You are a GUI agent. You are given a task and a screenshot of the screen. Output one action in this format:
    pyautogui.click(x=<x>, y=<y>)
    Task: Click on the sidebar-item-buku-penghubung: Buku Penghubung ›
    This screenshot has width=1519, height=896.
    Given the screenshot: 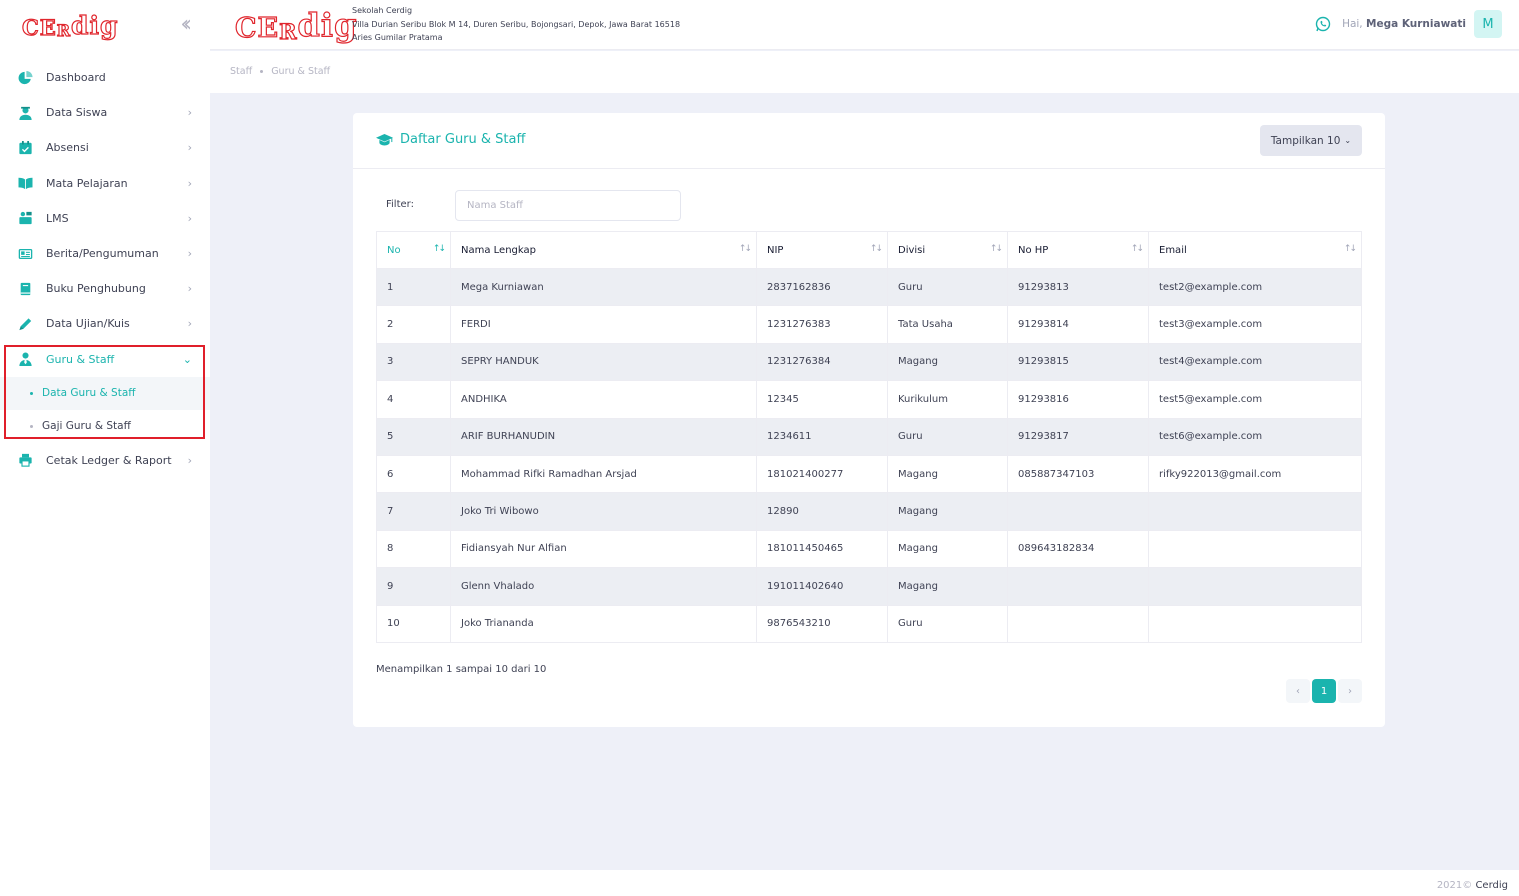 What is the action you would take?
    pyautogui.click(x=105, y=288)
    